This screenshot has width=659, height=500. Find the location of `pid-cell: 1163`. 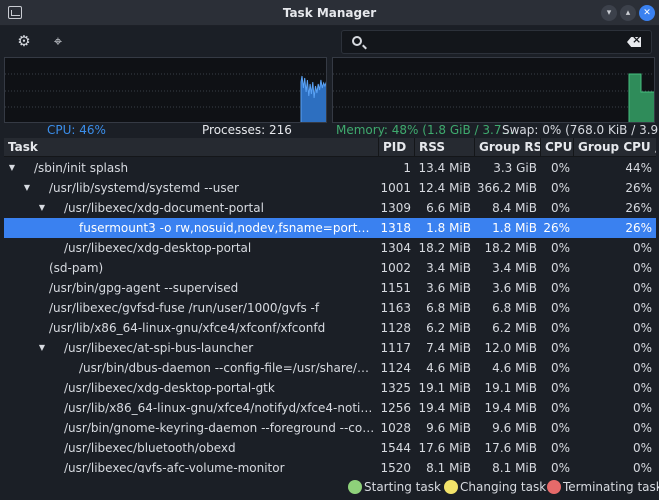

pid-cell: 1163 is located at coordinates (395, 308).